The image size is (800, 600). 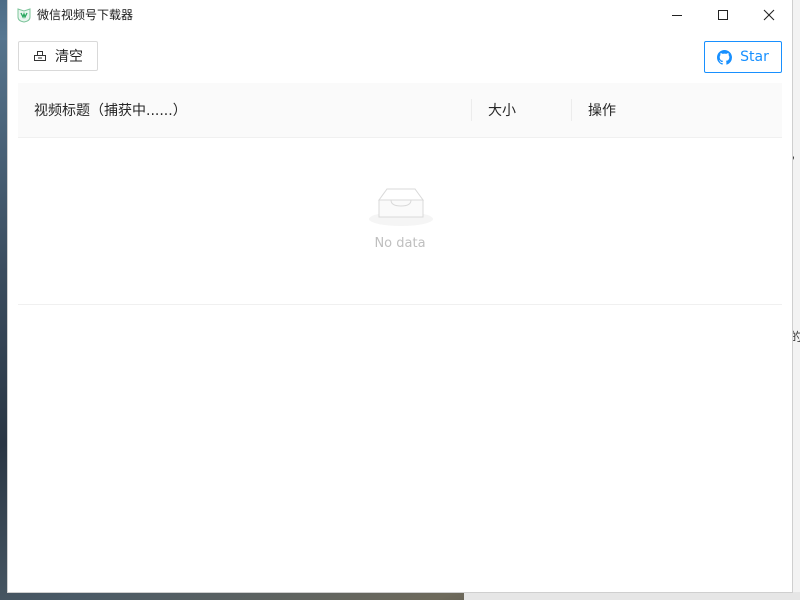 What do you see at coordinates (502, 110) in the screenshot?
I see `column-header-size: 大小` at bounding box center [502, 110].